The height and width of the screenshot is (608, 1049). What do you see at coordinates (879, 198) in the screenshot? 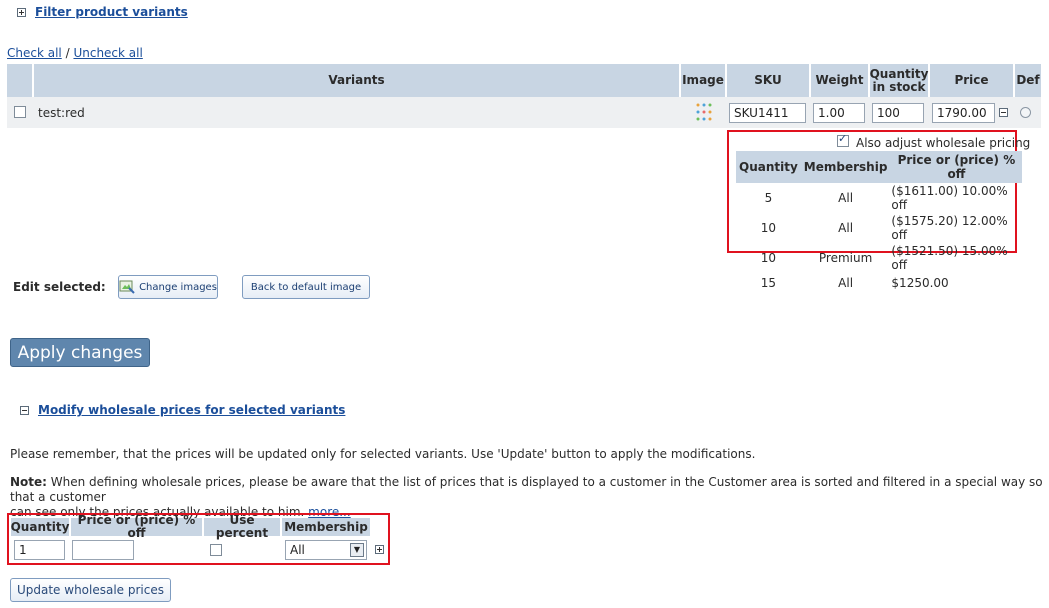
I see `table-row: 5 All ($1611.00) 10.00% off` at bounding box center [879, 198].